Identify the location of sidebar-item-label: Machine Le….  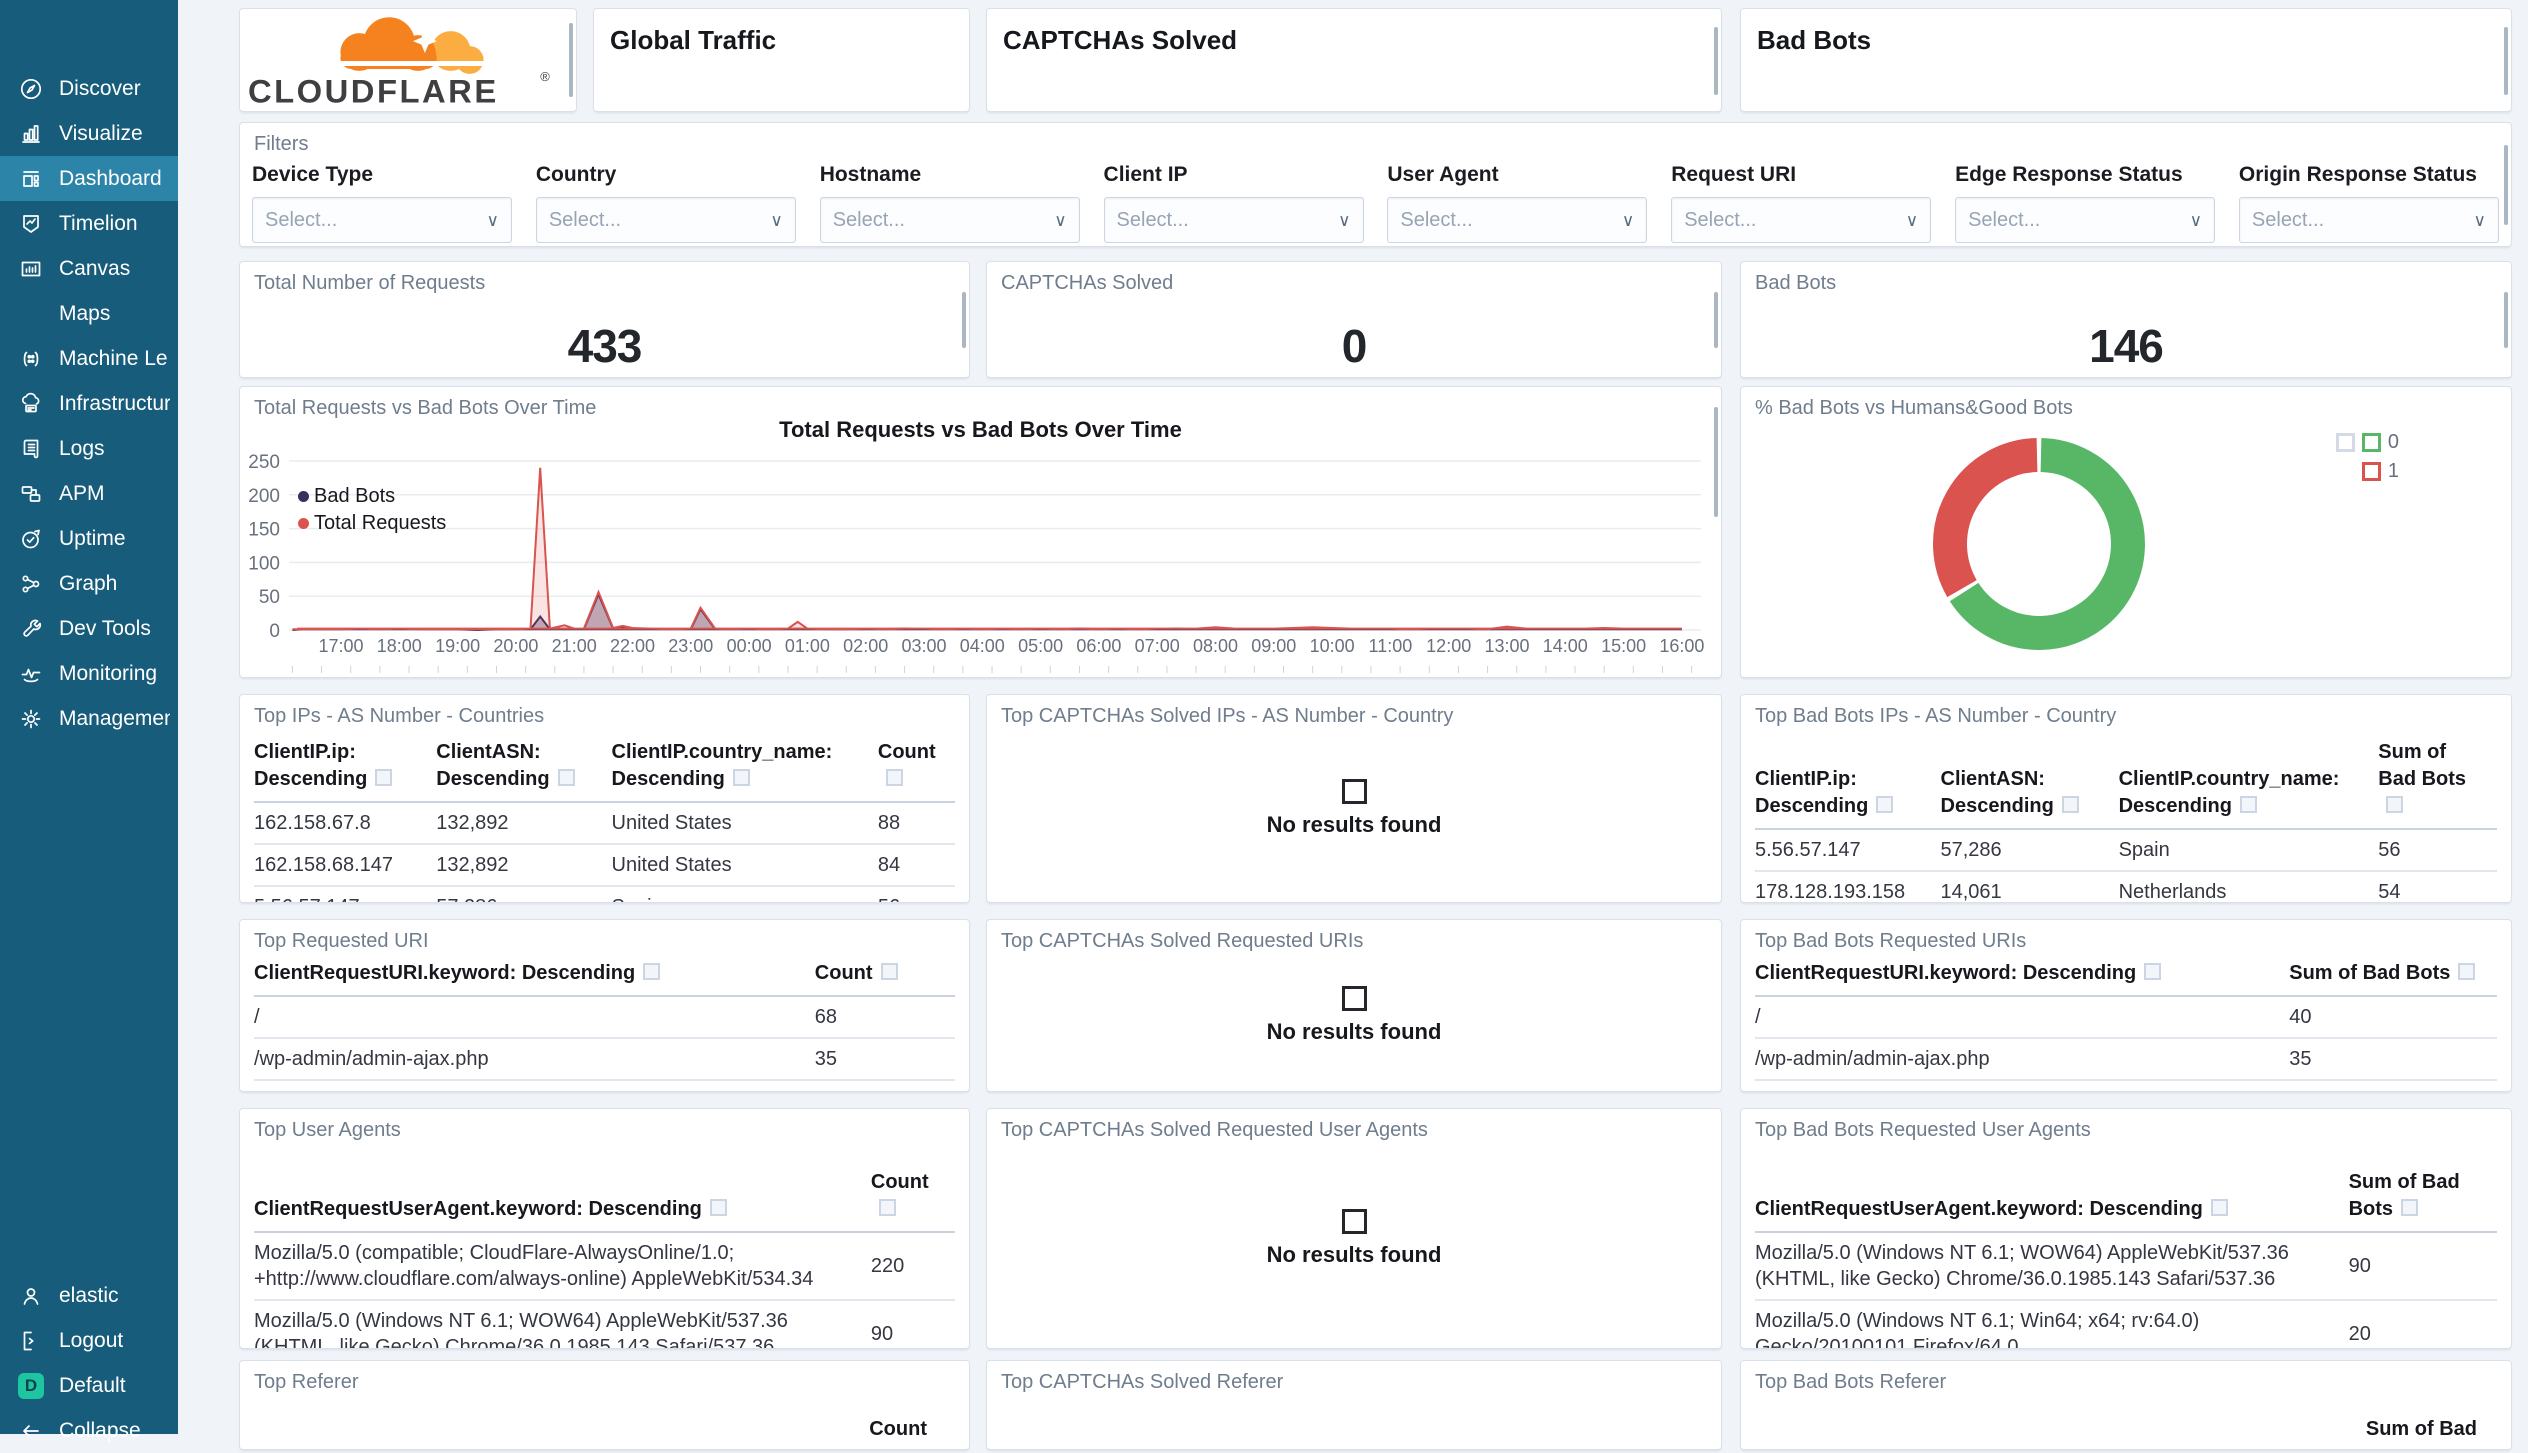
(114, 358).